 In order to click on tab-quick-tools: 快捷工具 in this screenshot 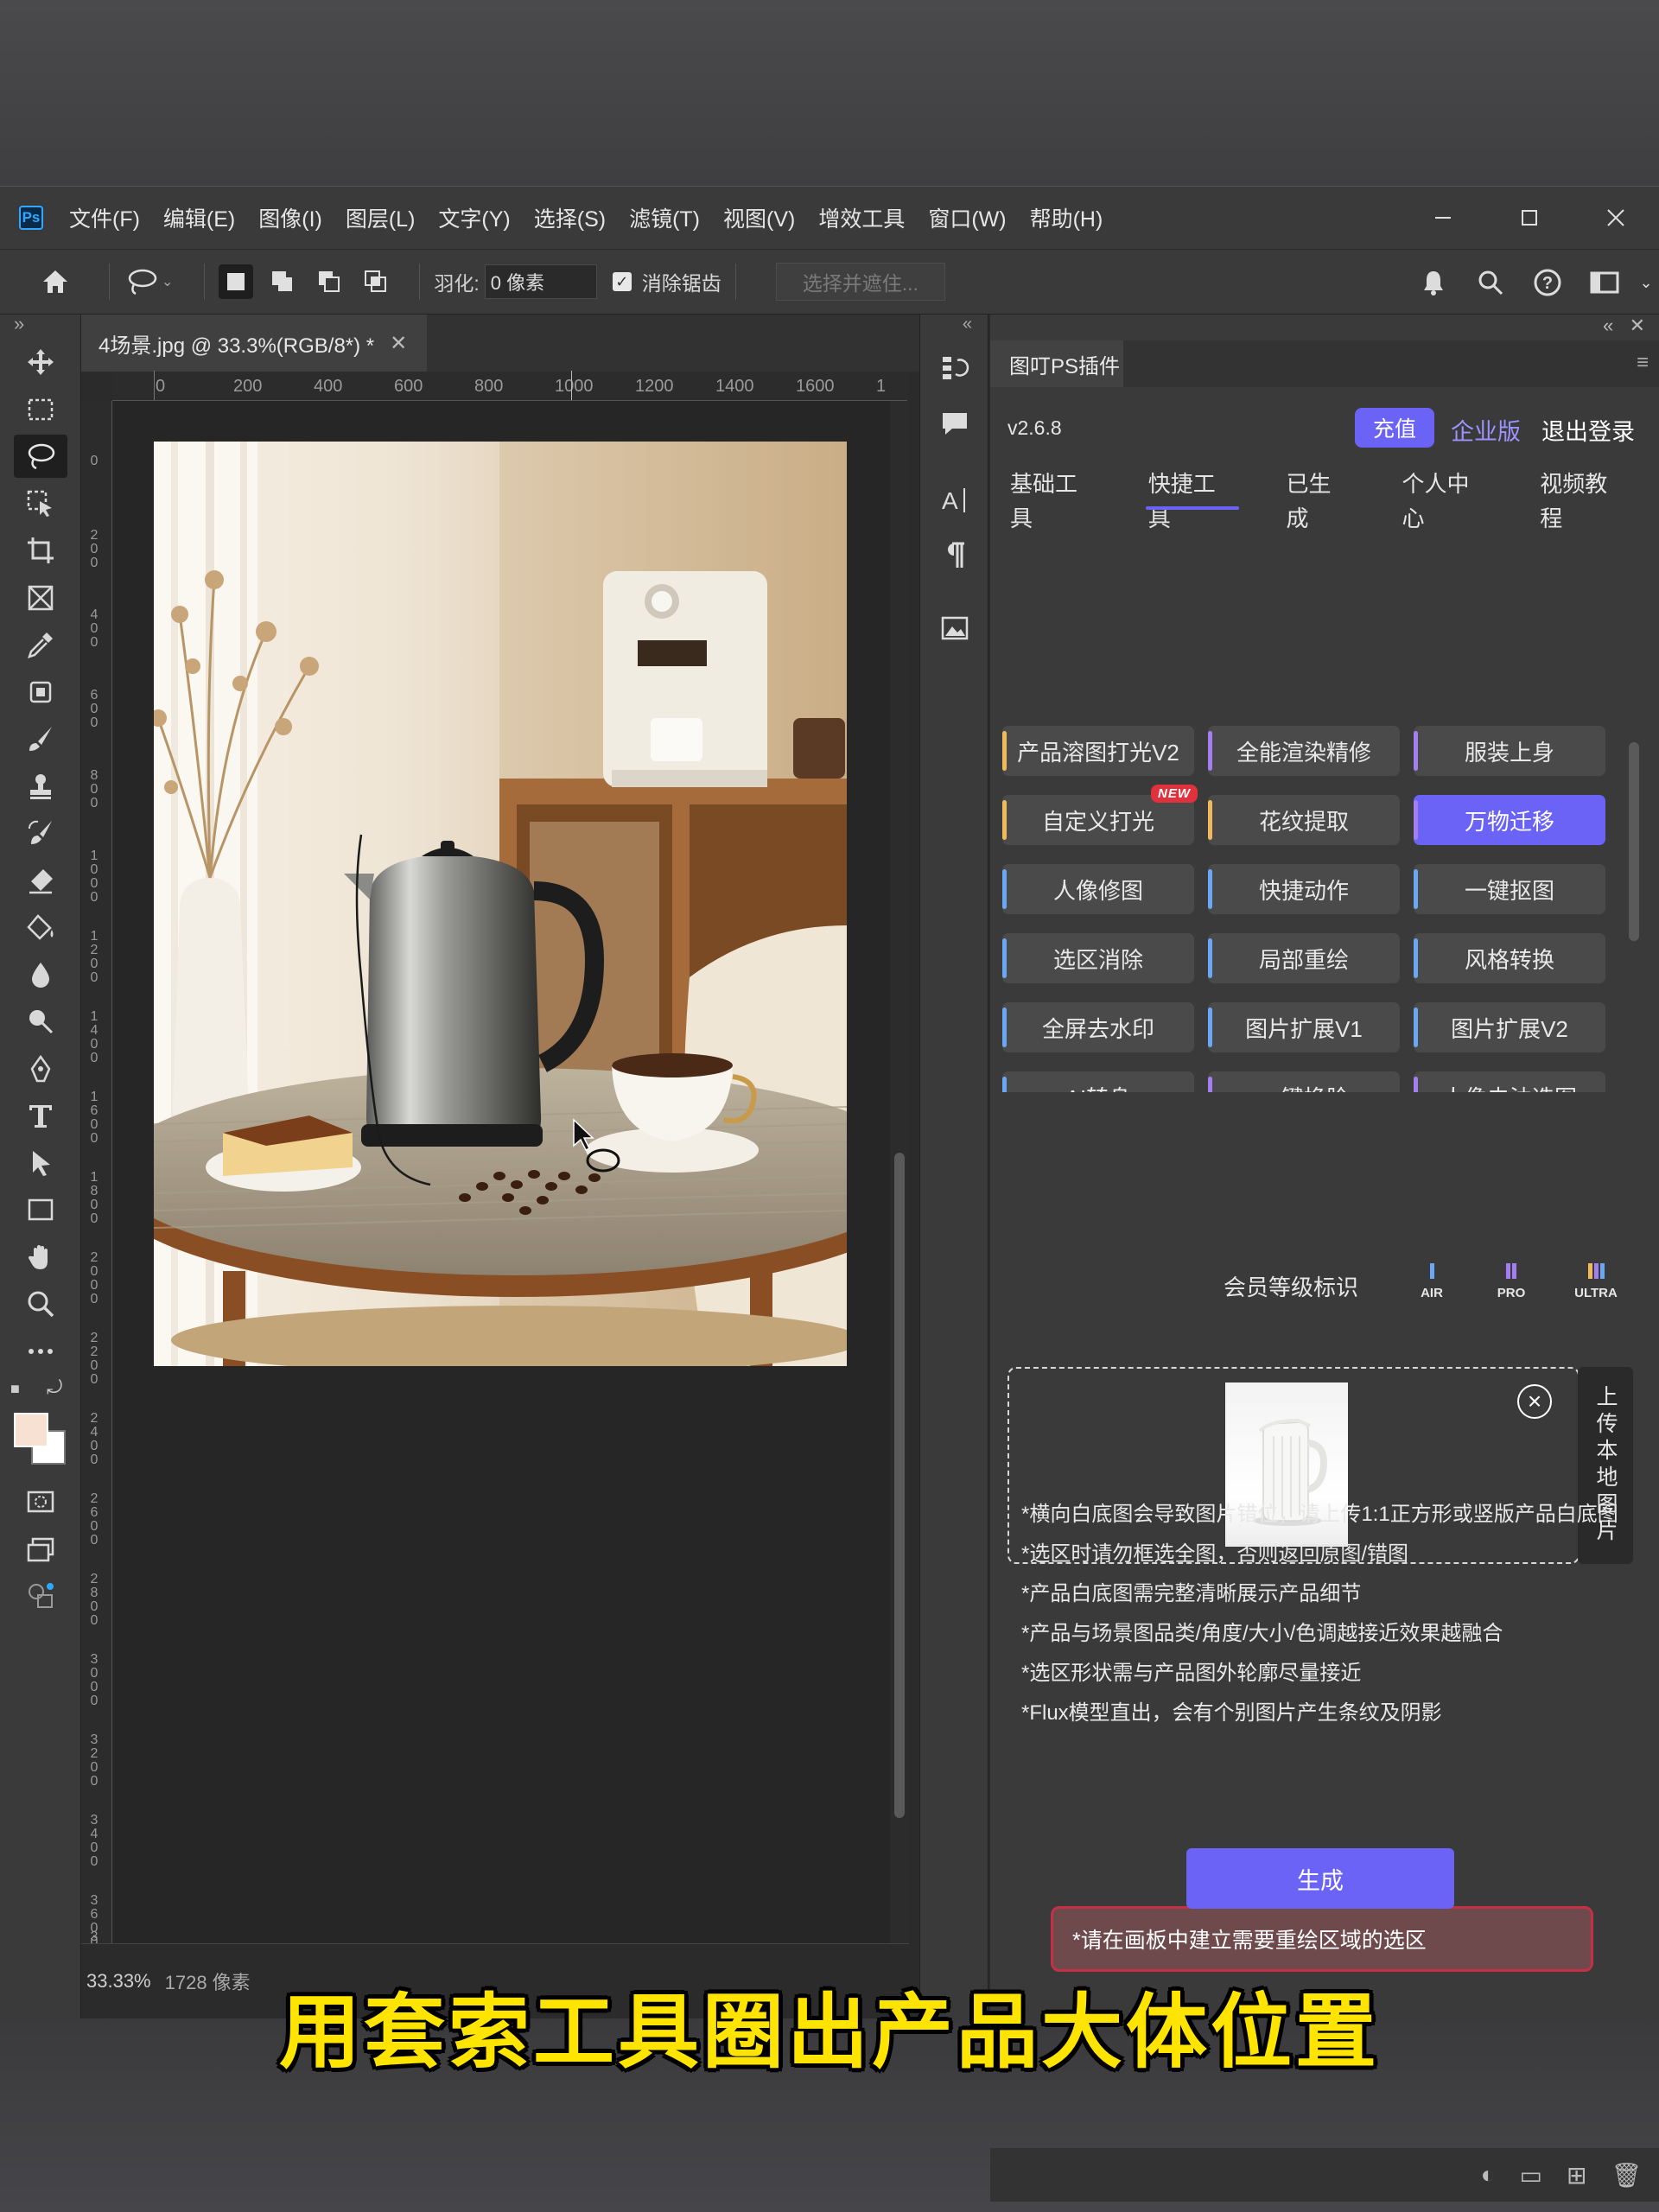, I will do `click(1192, 499)`.